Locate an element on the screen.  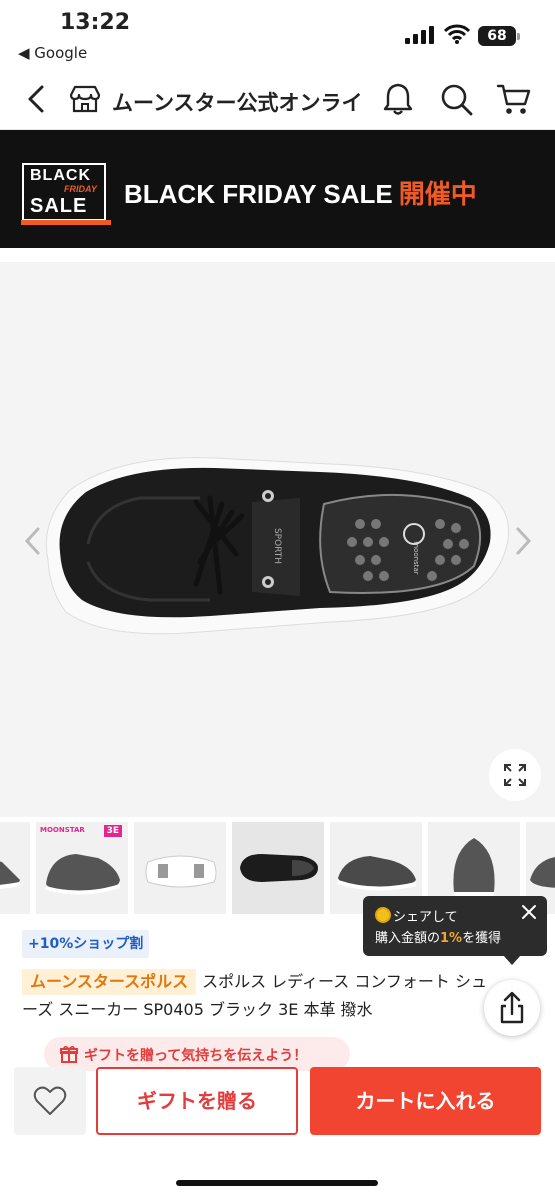
favorite-button is located at coordinates (50, 1101).